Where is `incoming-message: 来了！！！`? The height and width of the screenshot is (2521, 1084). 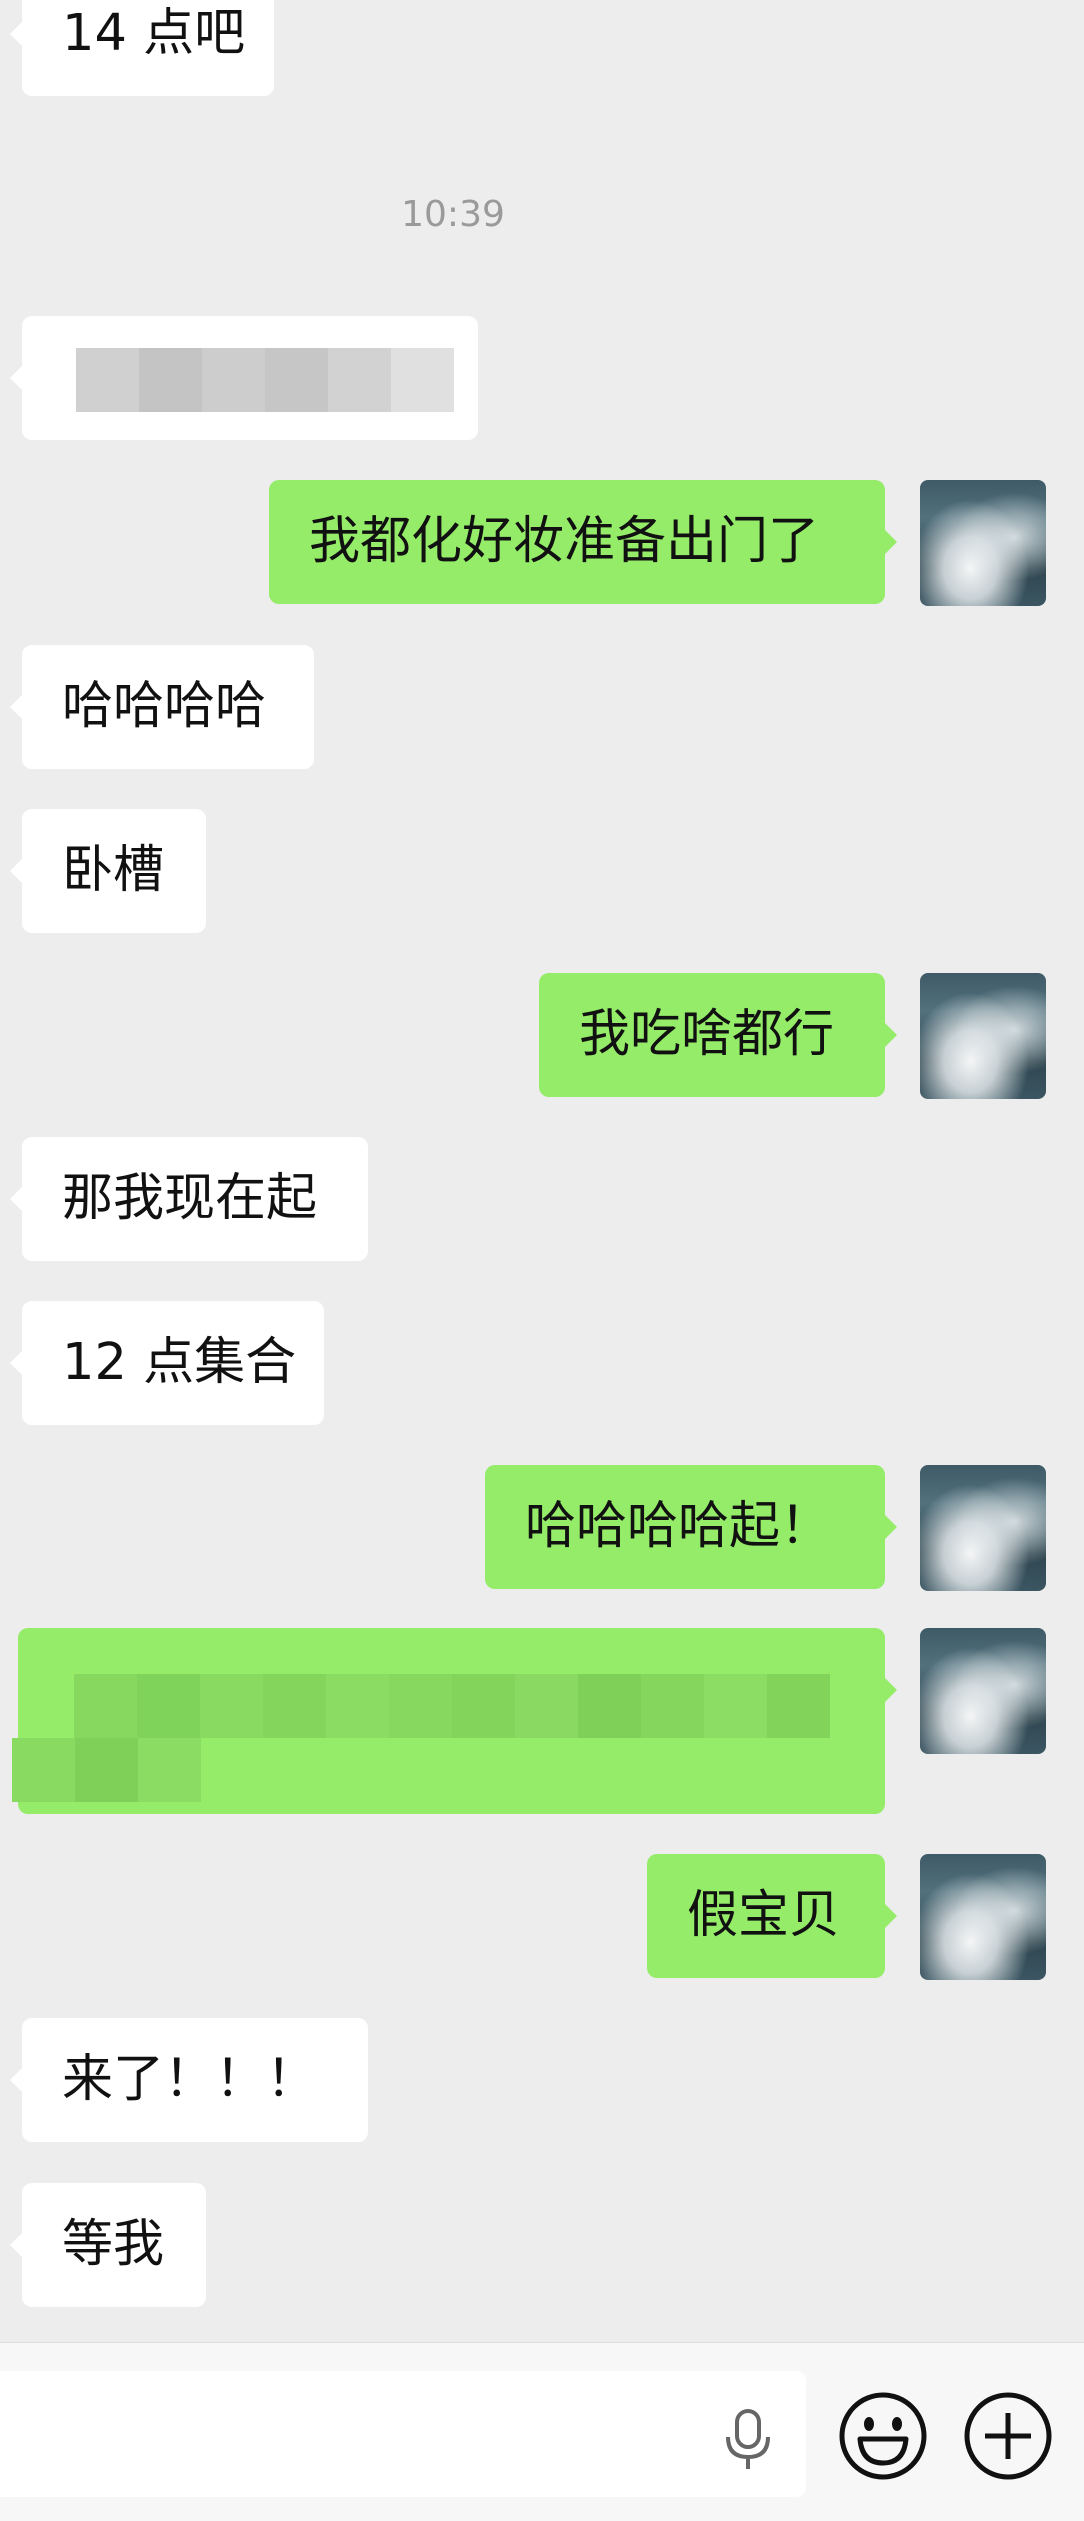
incoming-message: 来了！！！ is located at coordinates (189, 2080).